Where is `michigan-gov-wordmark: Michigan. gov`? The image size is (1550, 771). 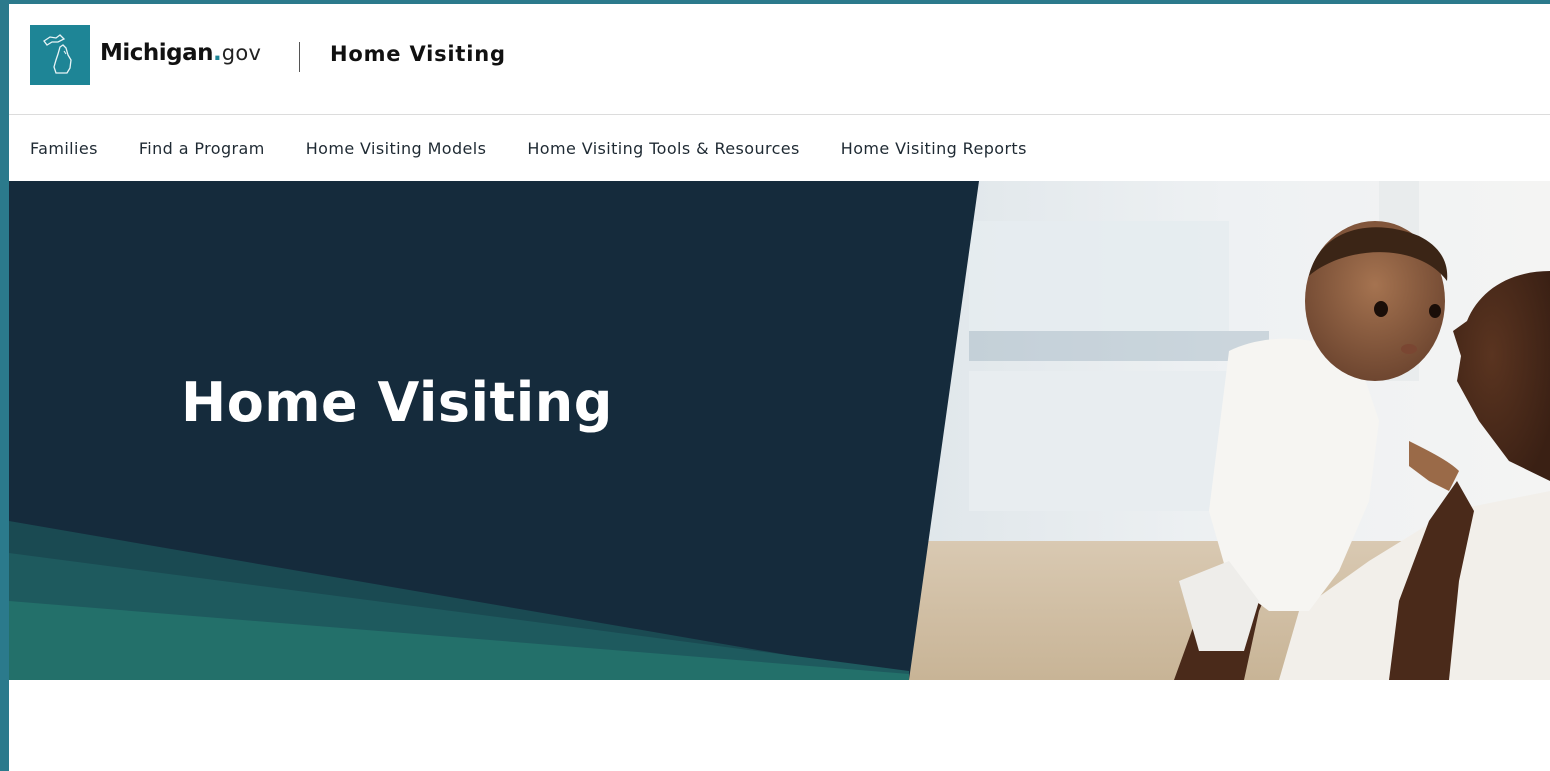 michigan-gov-wordmark: Michigan. gov is located at coordinates (180, 57).